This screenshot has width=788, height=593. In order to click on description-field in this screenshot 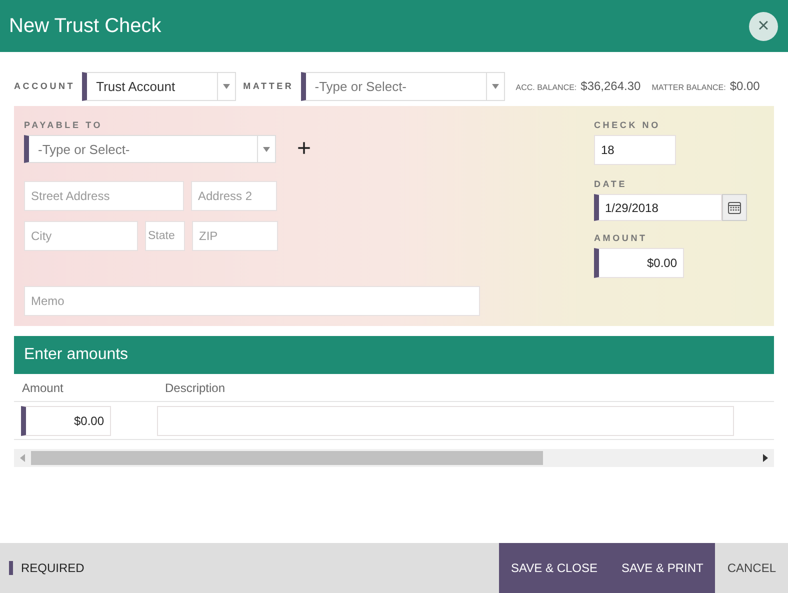, I will do `click(445, 421)`.